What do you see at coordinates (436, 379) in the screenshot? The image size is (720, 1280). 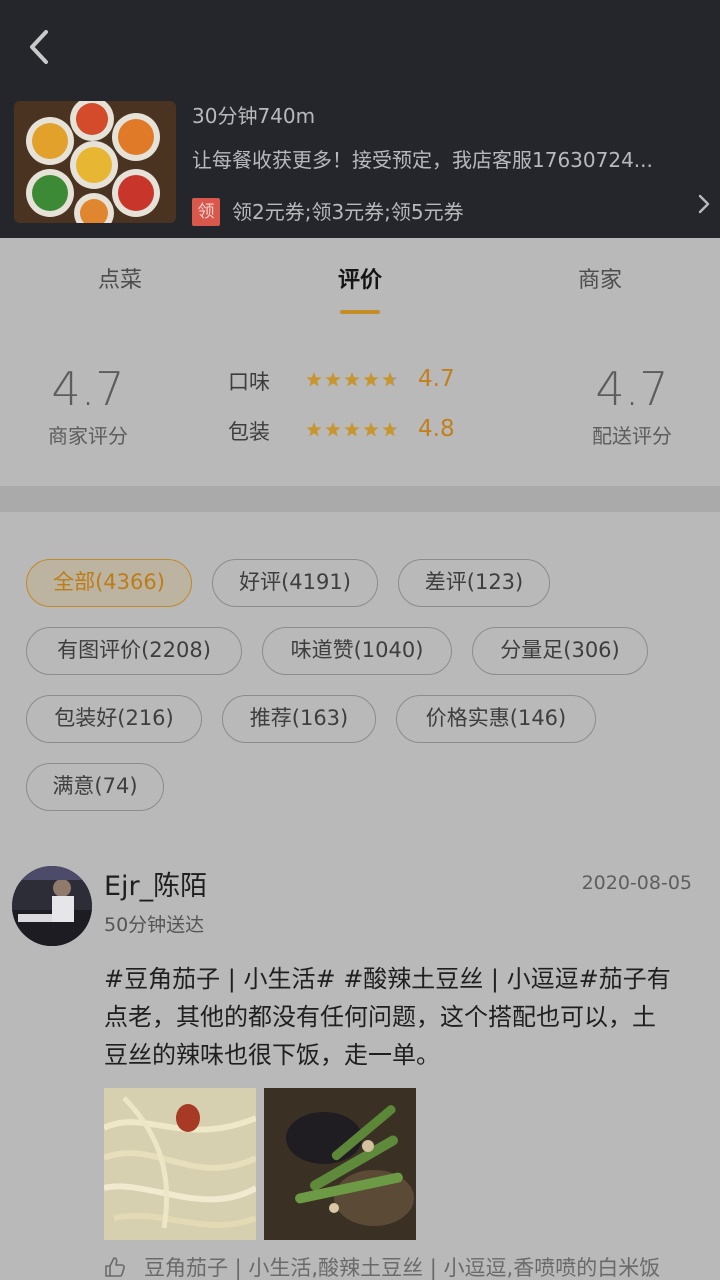 I see `taste-value: 4.7` at bounding box center [436, 379].